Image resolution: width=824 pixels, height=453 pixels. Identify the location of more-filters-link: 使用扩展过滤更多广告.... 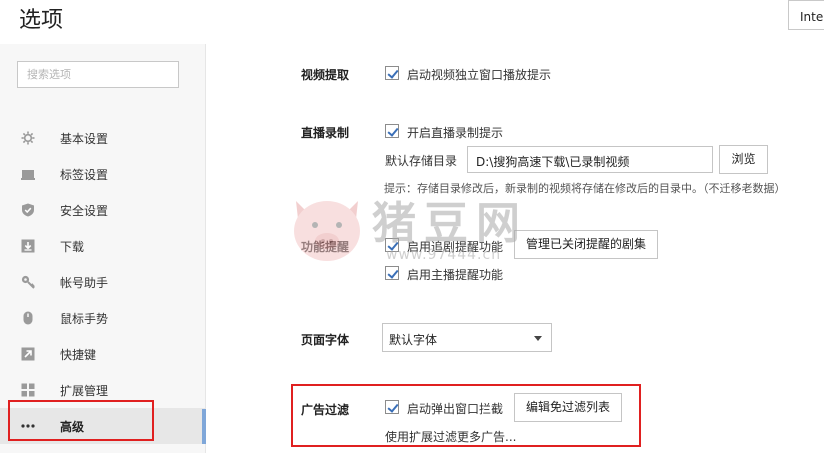
(450, 436).